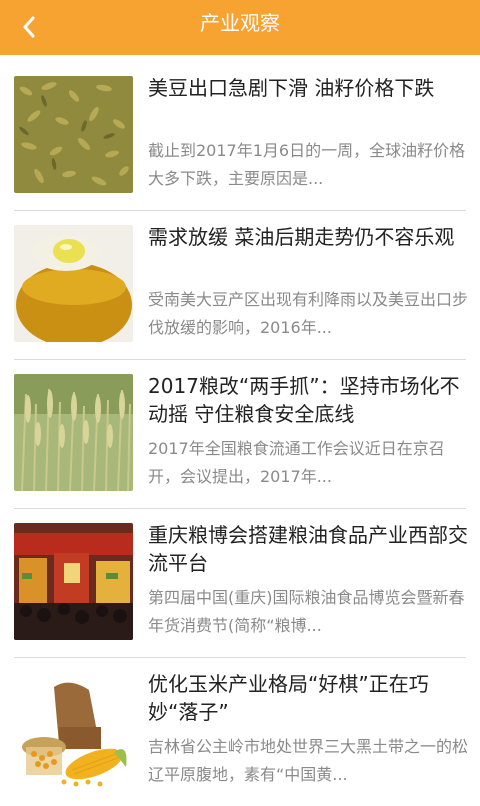  What do you see at coordinates (73, 283) in the screenshot?
I see `article-thumbnail-oil` at bounding box center [73, 283].